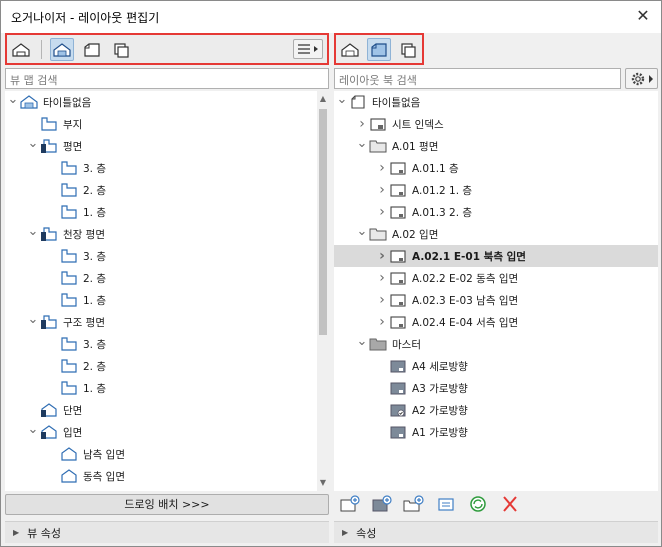 This screenshot has width=662, height=547. What do you see at coordinates (382, 504) in the screenshot?
I see `new-master-layout-button` at bounding box center [382, 504].